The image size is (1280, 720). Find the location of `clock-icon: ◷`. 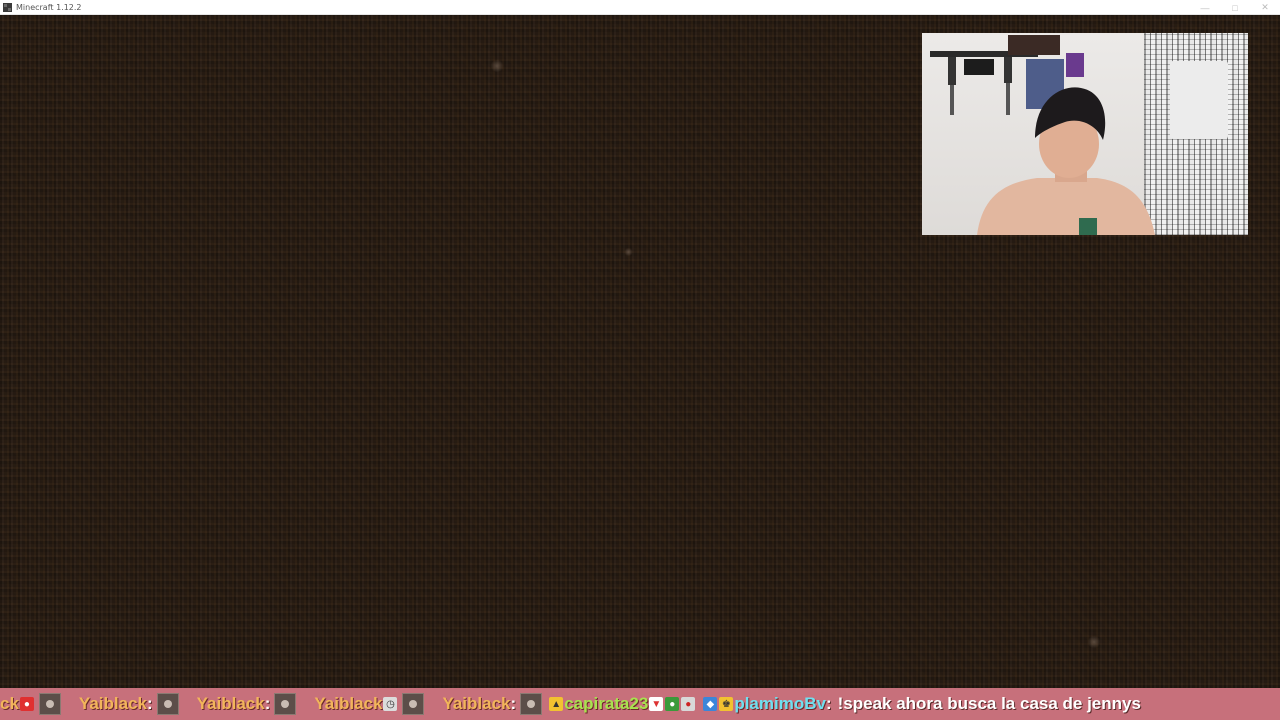

clock-icon: ◷ is located at coordinates (390, 704).